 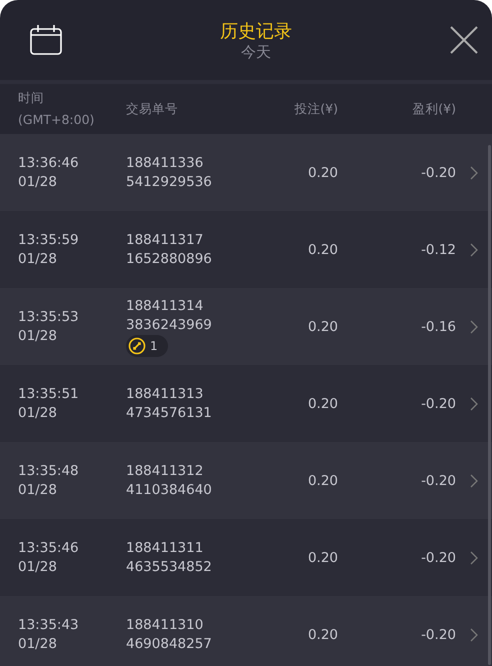 I want to click on order-id: 188411317, so click(x=165, y=240).